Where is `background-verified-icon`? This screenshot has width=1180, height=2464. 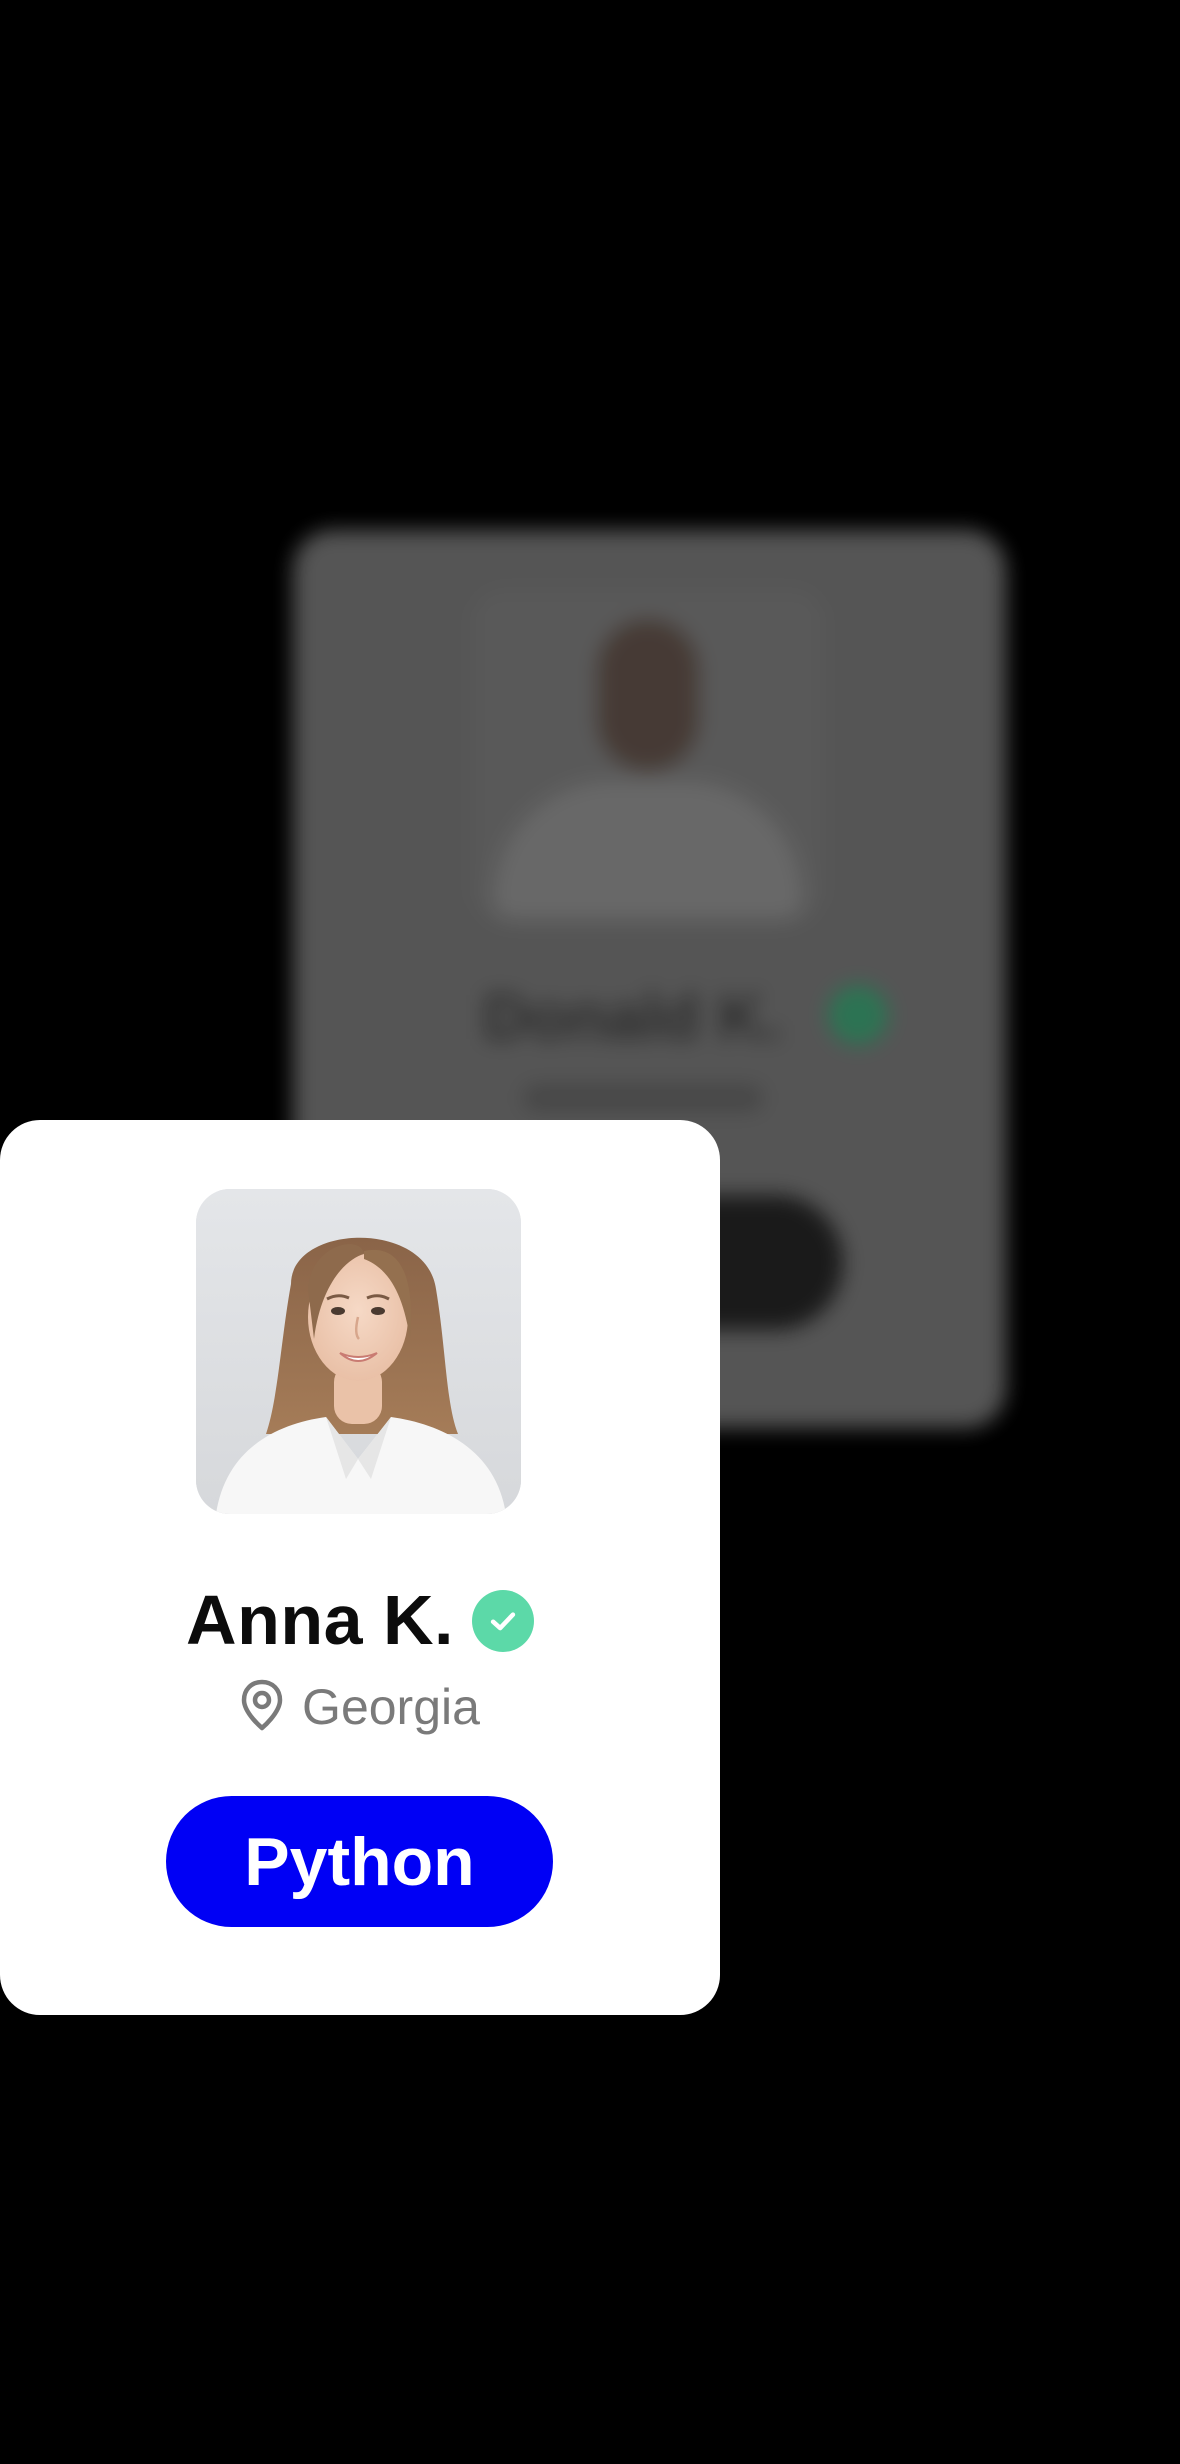
background-verified-icon is located at coordinates (858, 1015).